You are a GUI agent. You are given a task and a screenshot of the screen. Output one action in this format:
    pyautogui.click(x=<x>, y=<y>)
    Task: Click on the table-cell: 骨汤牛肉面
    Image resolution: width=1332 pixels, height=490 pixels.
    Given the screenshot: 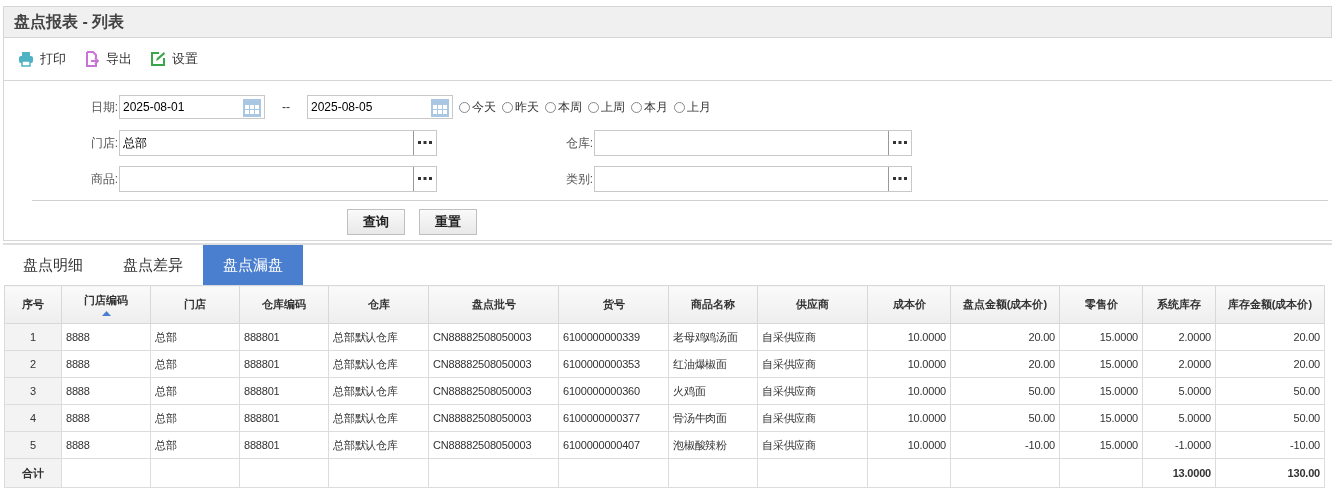 What is the action you would take?
    pyautogui.click(x=713, y=418)
    